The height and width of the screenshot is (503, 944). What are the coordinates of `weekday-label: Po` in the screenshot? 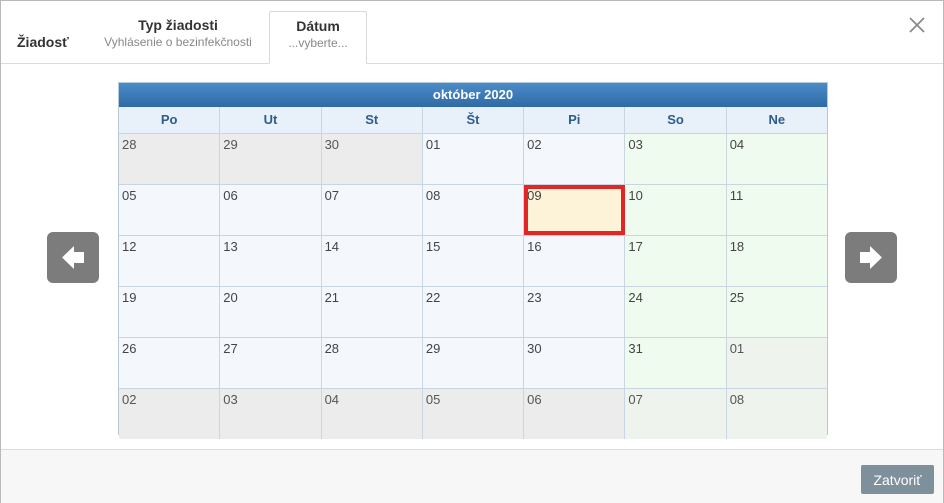 It's located at (170, 120).